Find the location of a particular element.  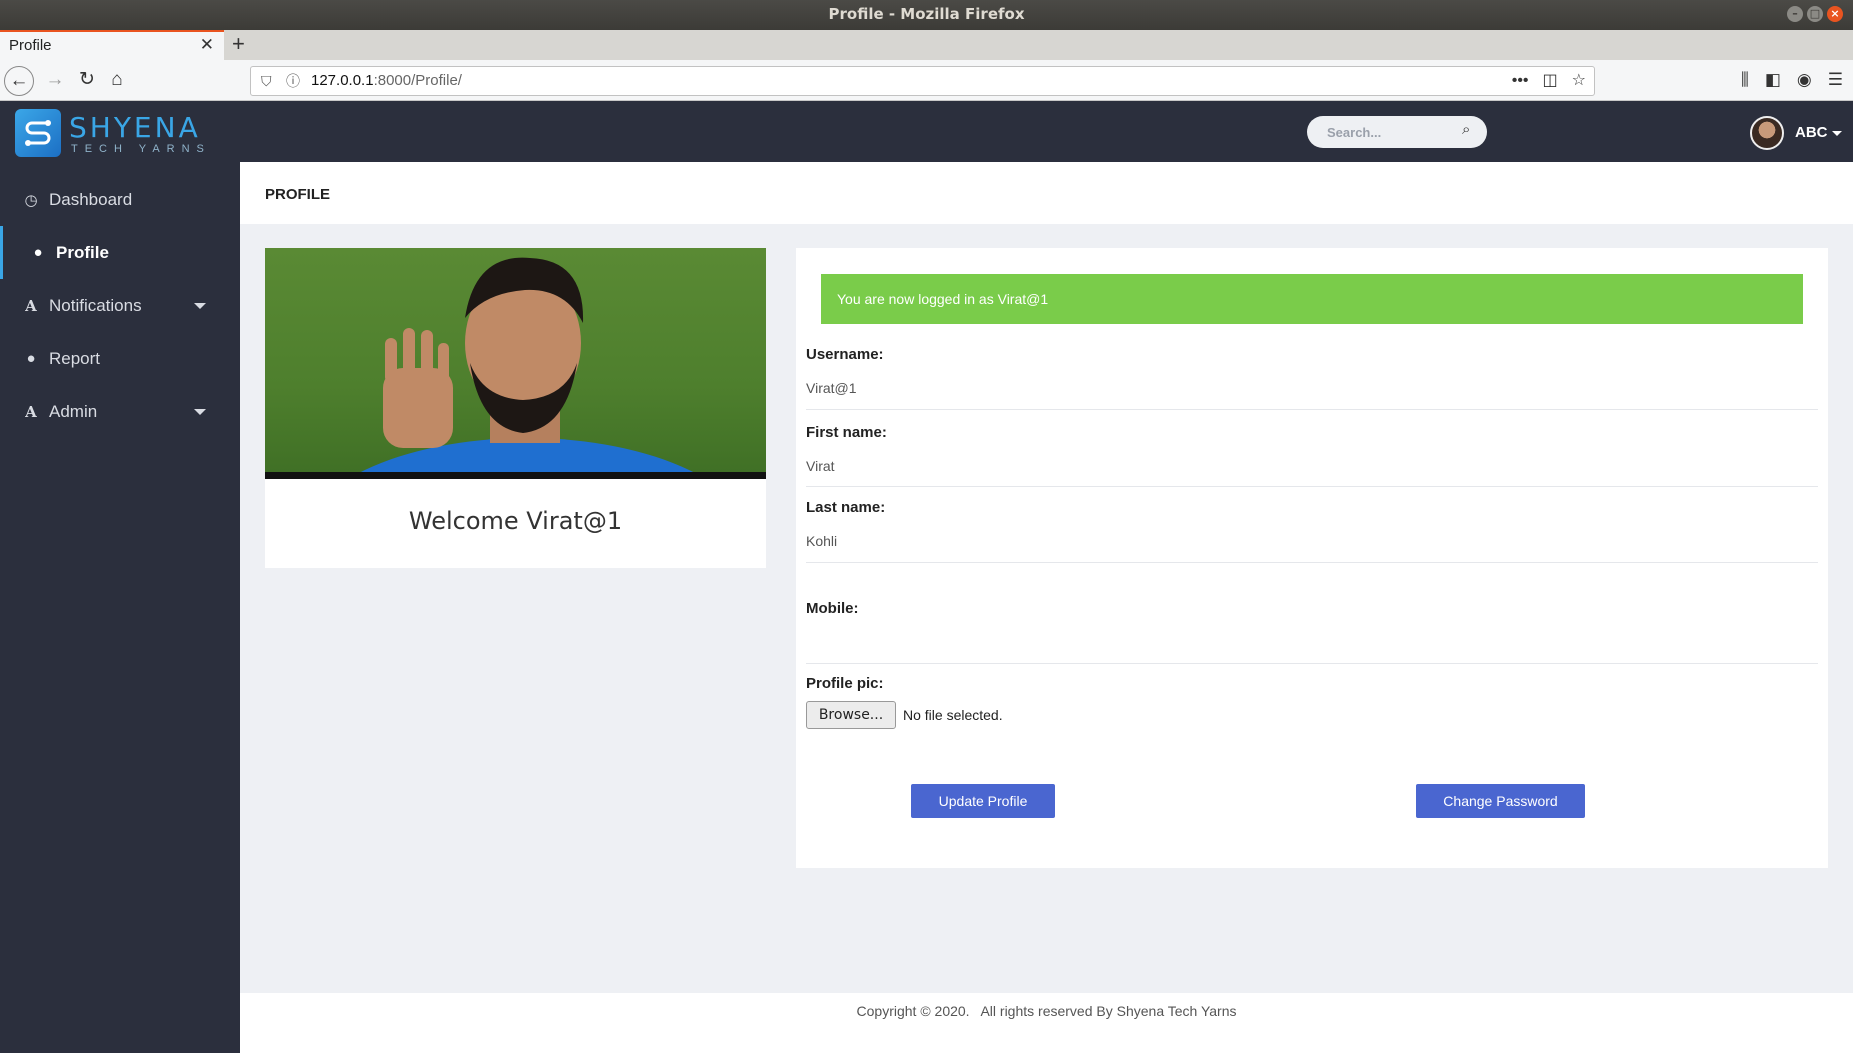

maximize-icon: □ is located at coordinates (1815, 14).